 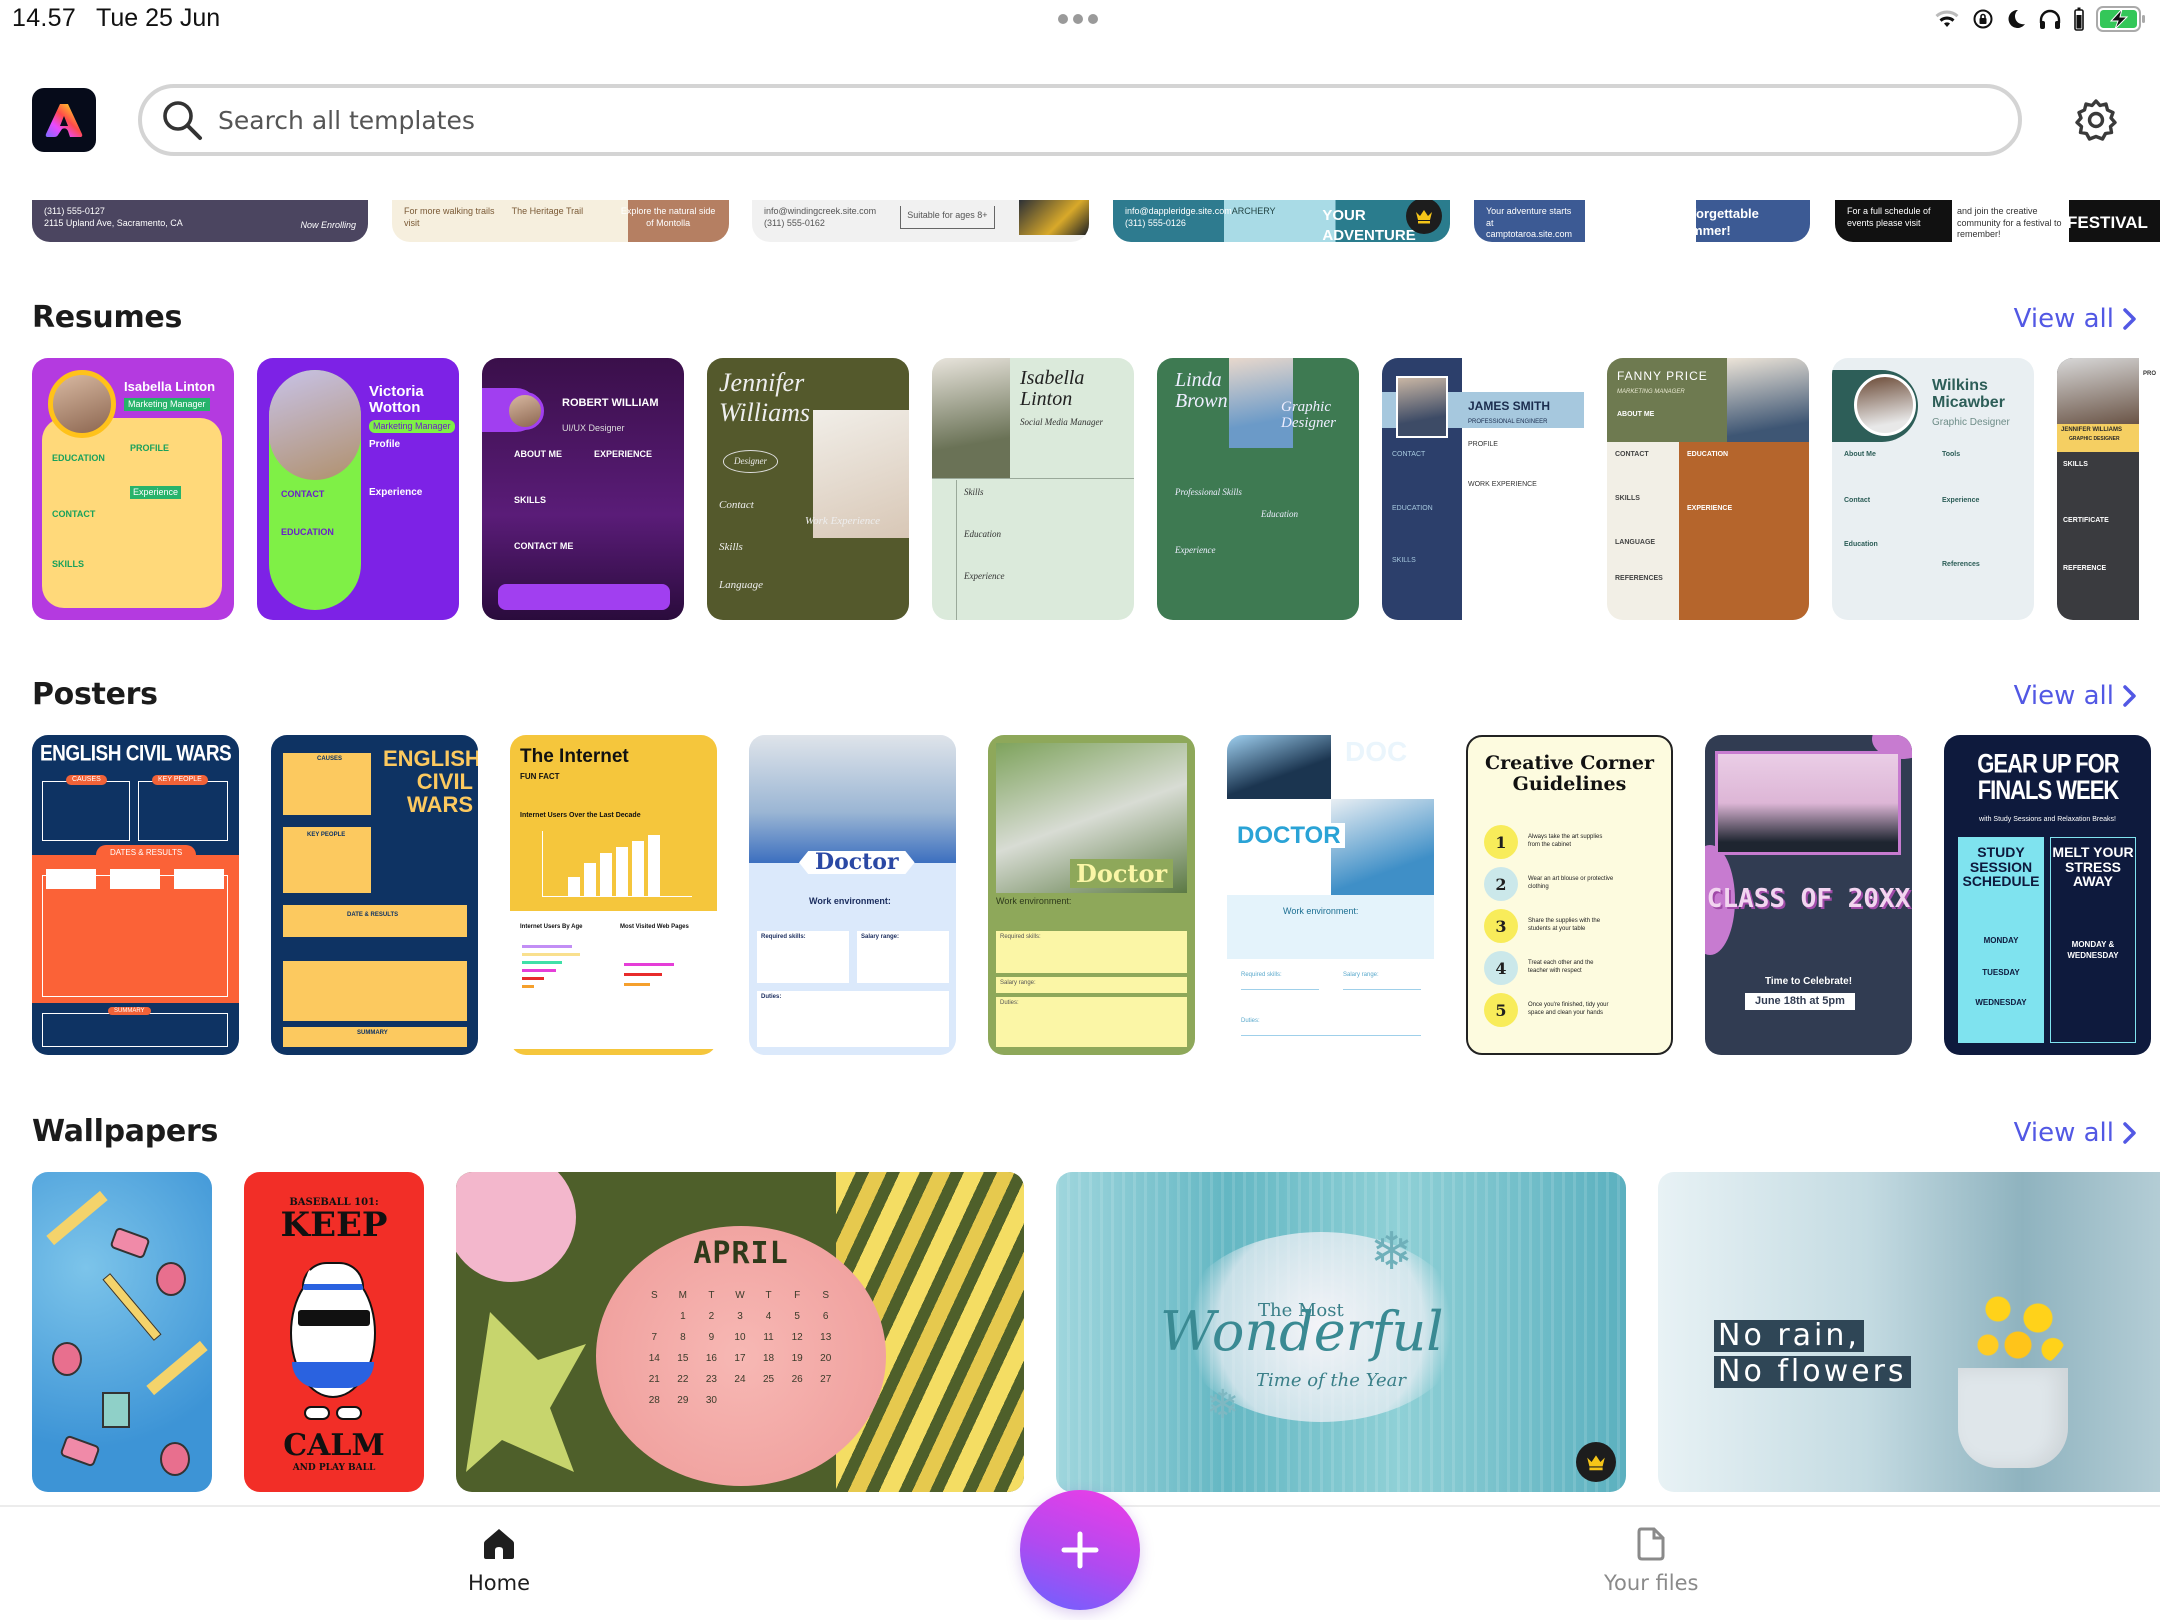 I want to click on resume-heading: WORK EXPERIENCE, so click(x=1502, y=484).